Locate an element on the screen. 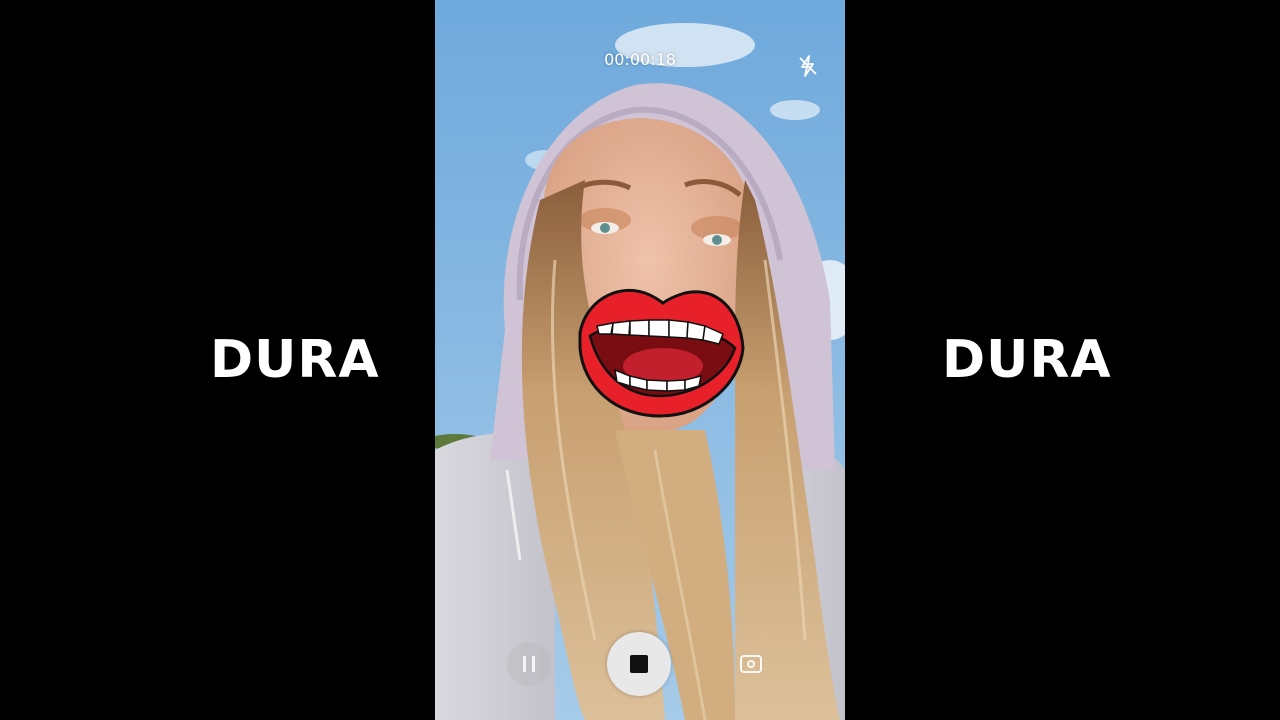 The image size is (1280, 720). stop-record-icon is located at coordinates (639, 664).